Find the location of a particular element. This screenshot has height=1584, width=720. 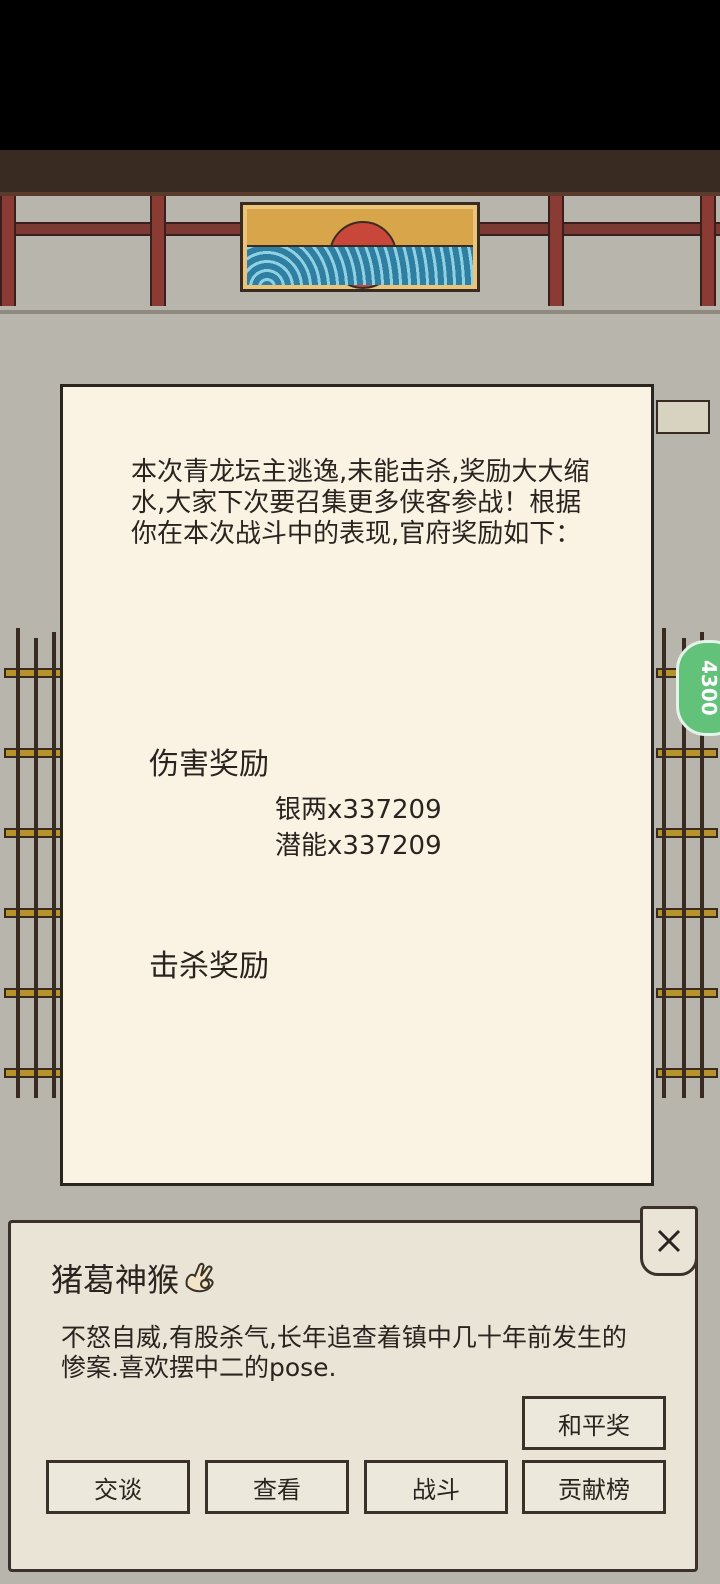

close-button is located at coordinates (669, 1241).